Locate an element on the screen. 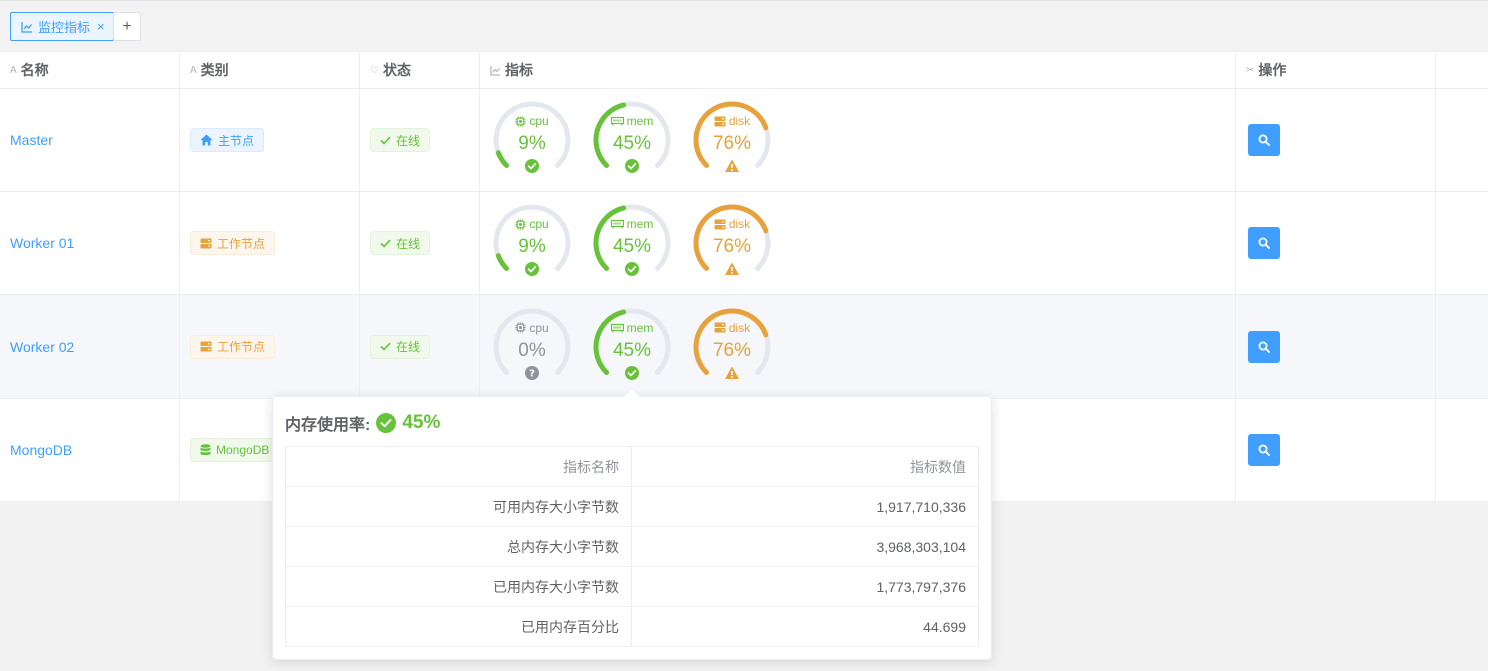  header-status: ♡ 状态 is located at coordinates (420, 70).